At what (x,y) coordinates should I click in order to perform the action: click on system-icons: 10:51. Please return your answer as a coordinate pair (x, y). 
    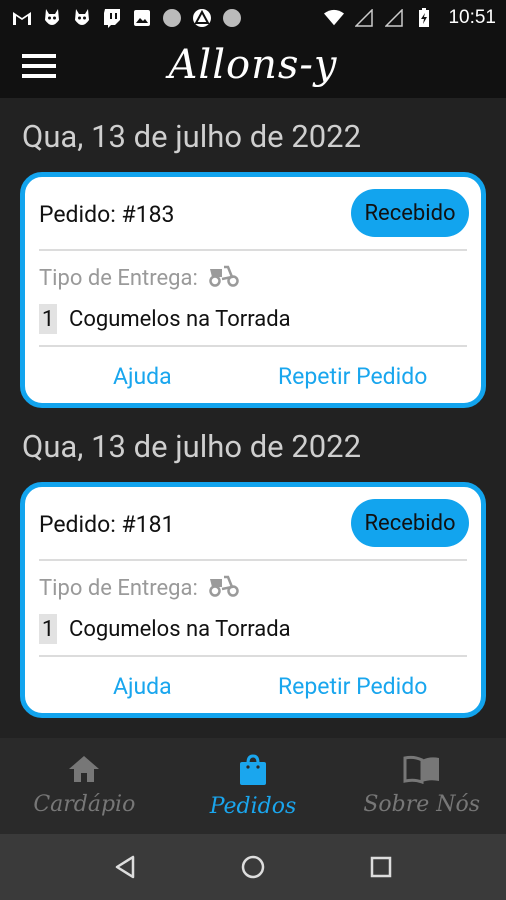
    Looking at the image, I should click on (410, 18).